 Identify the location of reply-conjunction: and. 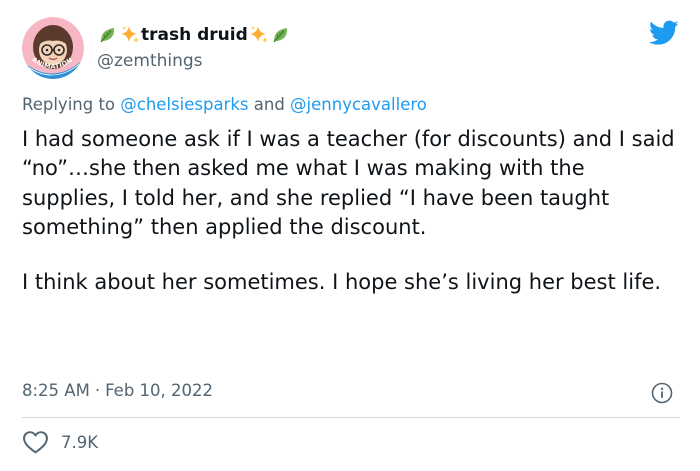
(269, 104).